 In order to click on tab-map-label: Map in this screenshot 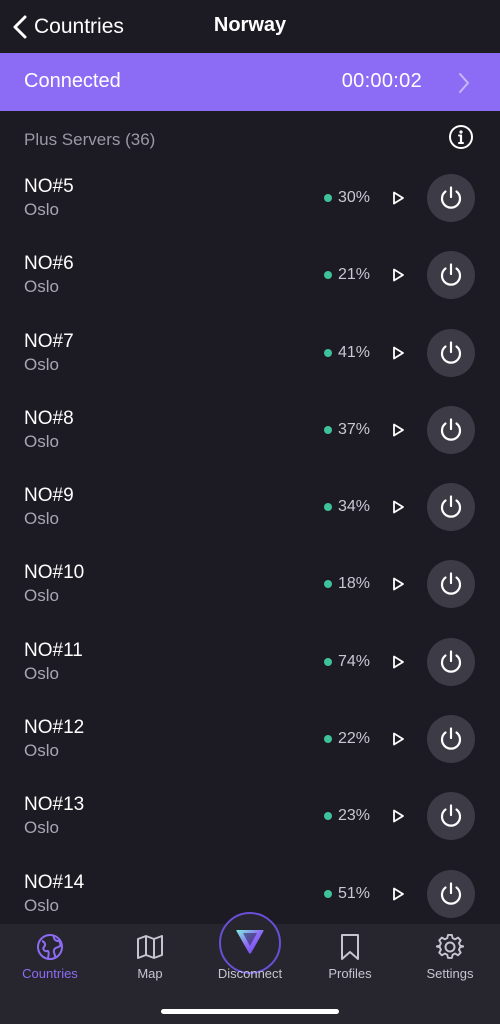, I will do `click(150, 973)`.